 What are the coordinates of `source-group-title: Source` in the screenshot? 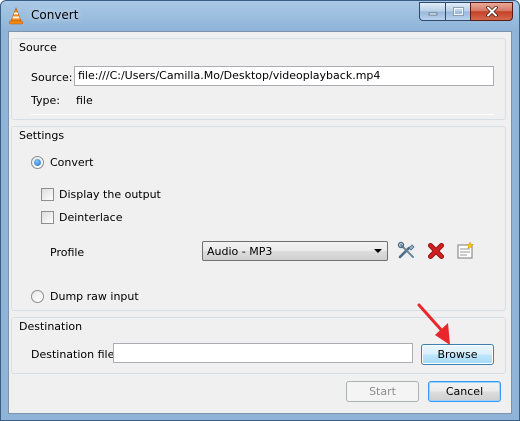 It's located at (38, 47).